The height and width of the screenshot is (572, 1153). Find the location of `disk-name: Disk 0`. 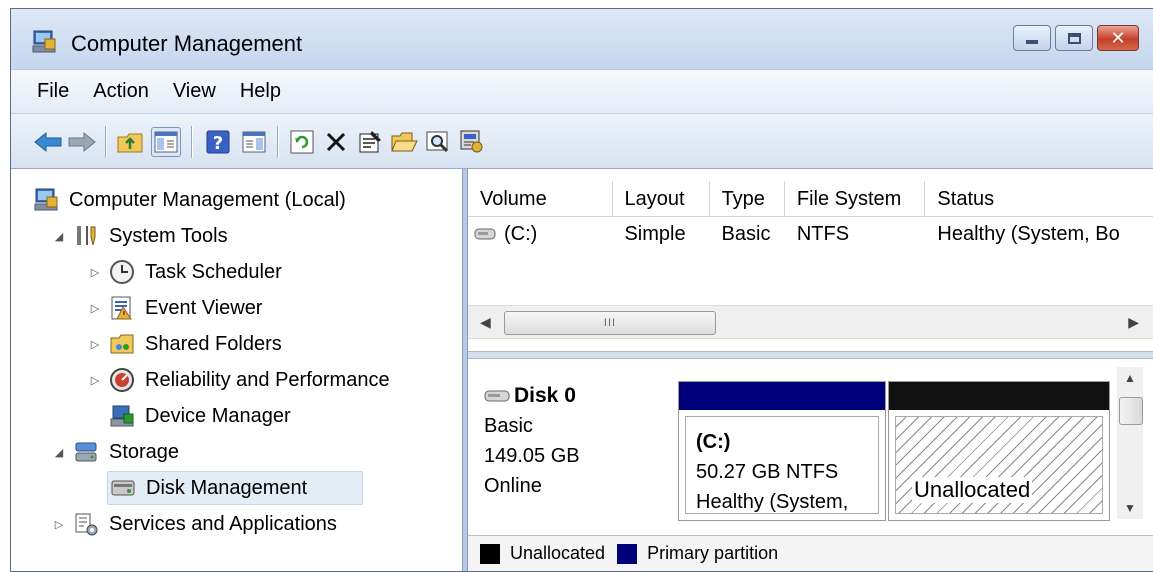

disk-name: Disk 0 is located at coordinates (545, 395).